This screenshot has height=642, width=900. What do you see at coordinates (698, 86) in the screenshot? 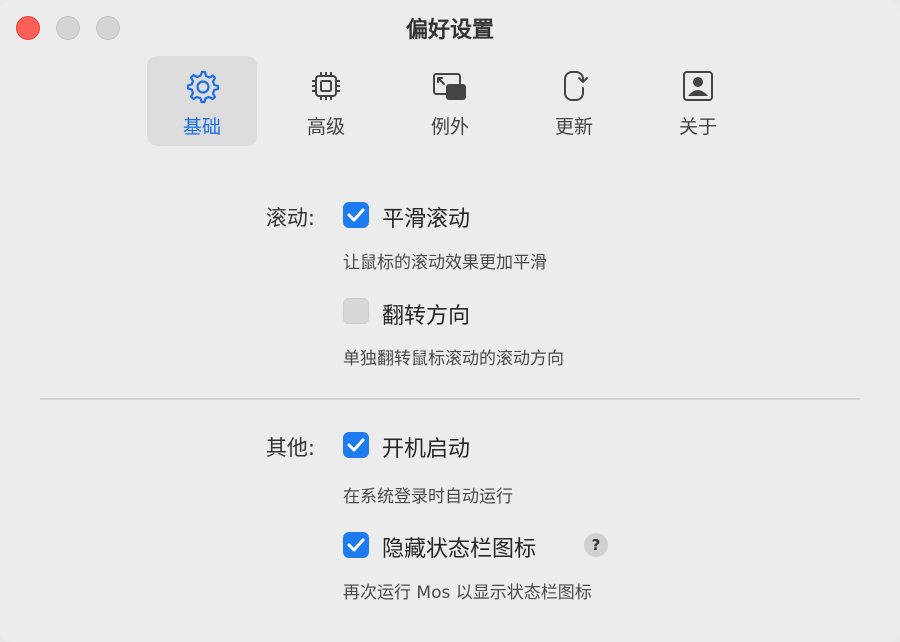
I see `person-icon` at bounding box center [698, 86].